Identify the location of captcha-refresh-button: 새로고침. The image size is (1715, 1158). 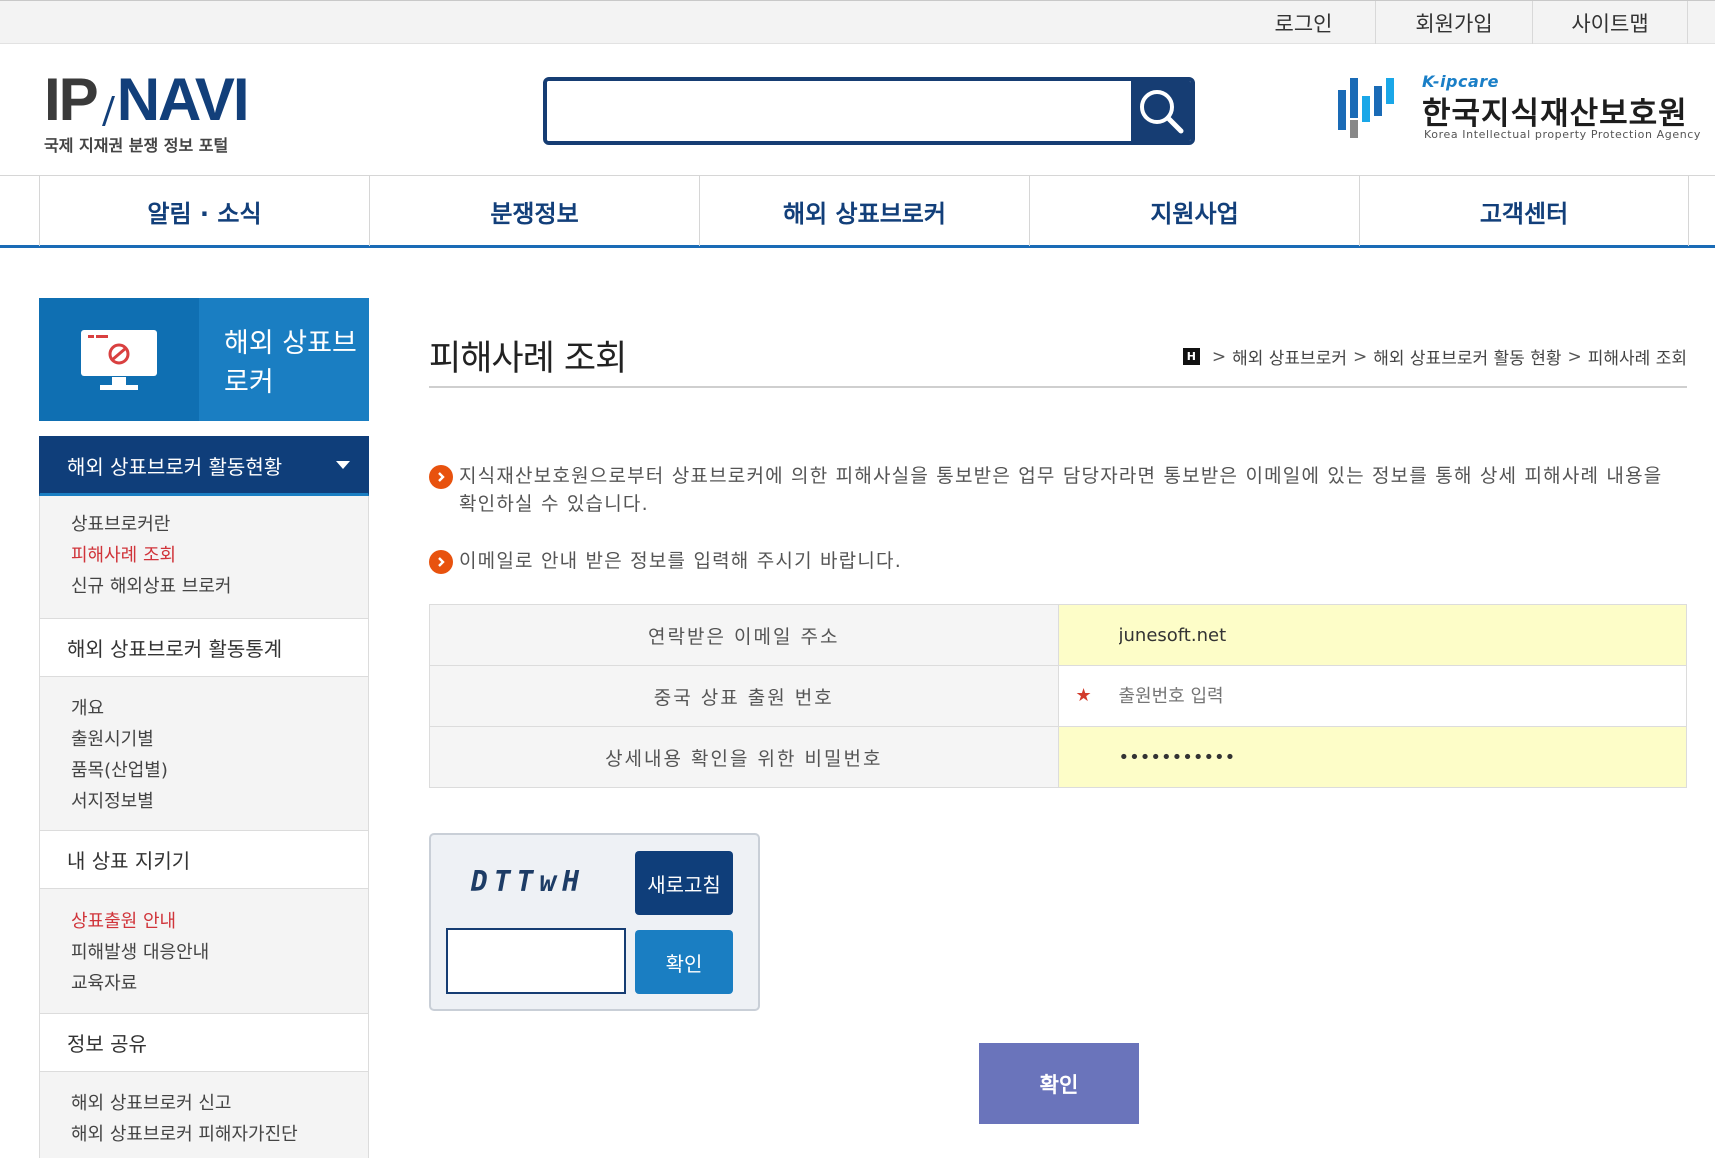
(684, 883).